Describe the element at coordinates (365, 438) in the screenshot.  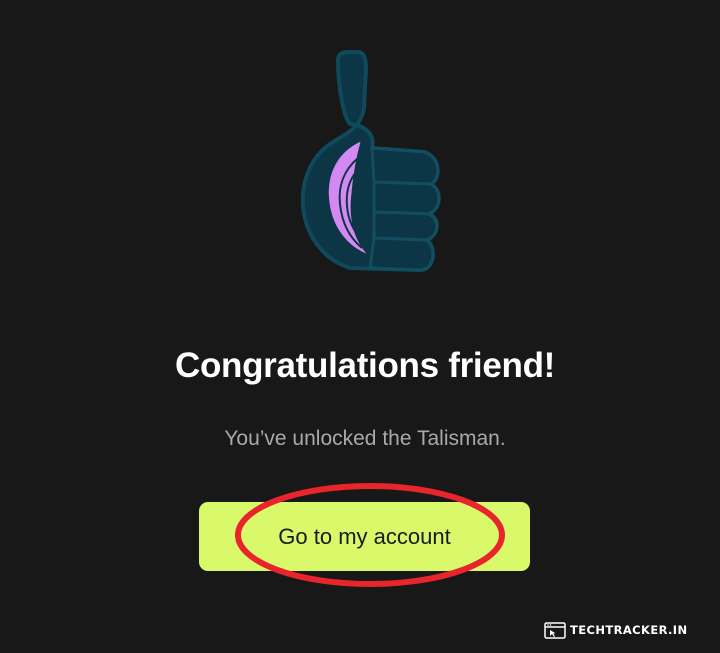
I see `subtitle-text: You’ve unlocked the Talisman.` at that location.